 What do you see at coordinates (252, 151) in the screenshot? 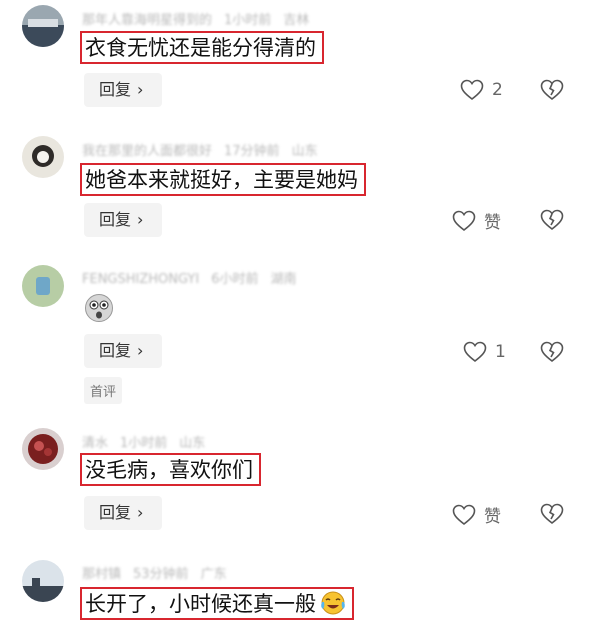
I see `timestamp: 17分钟前` at bounding box center [252, 151].